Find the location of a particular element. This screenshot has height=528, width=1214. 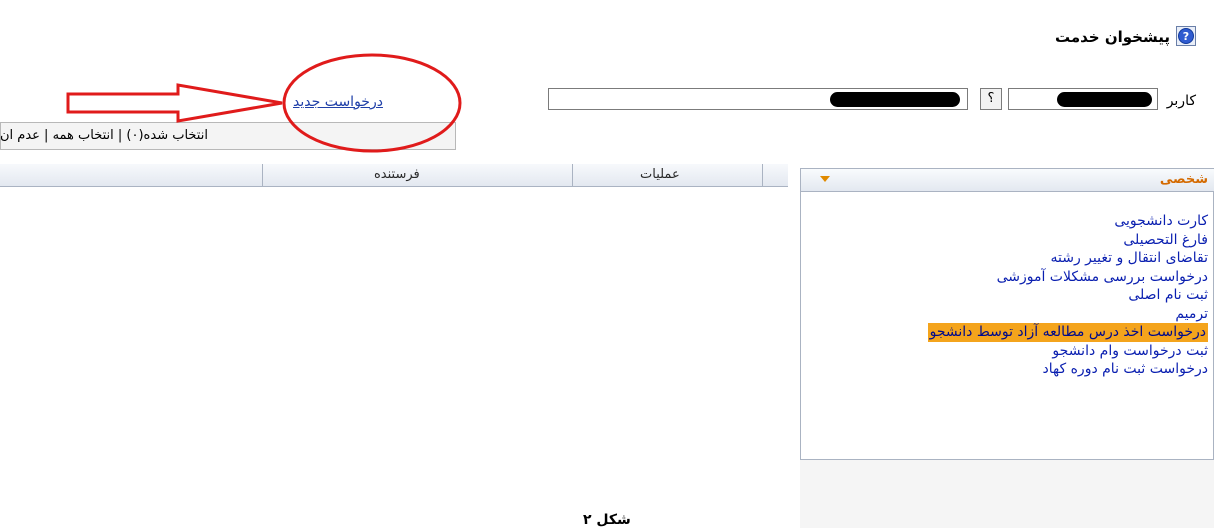

lookup-button: ؟ is located at coordinates (991, 99).